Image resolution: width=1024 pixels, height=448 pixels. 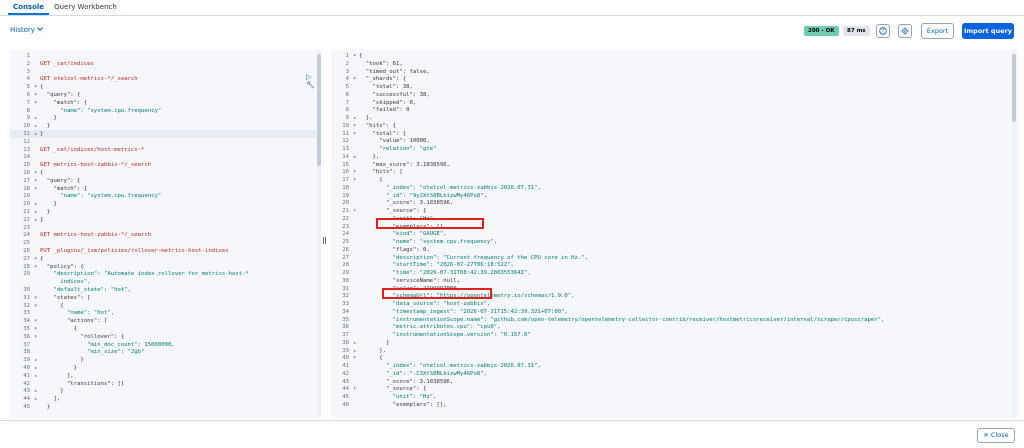 What do you see at coordinates (163, 368) in the screenshot?
I see `code-line: 40 ▴ }` at bounding box center [163, 368].